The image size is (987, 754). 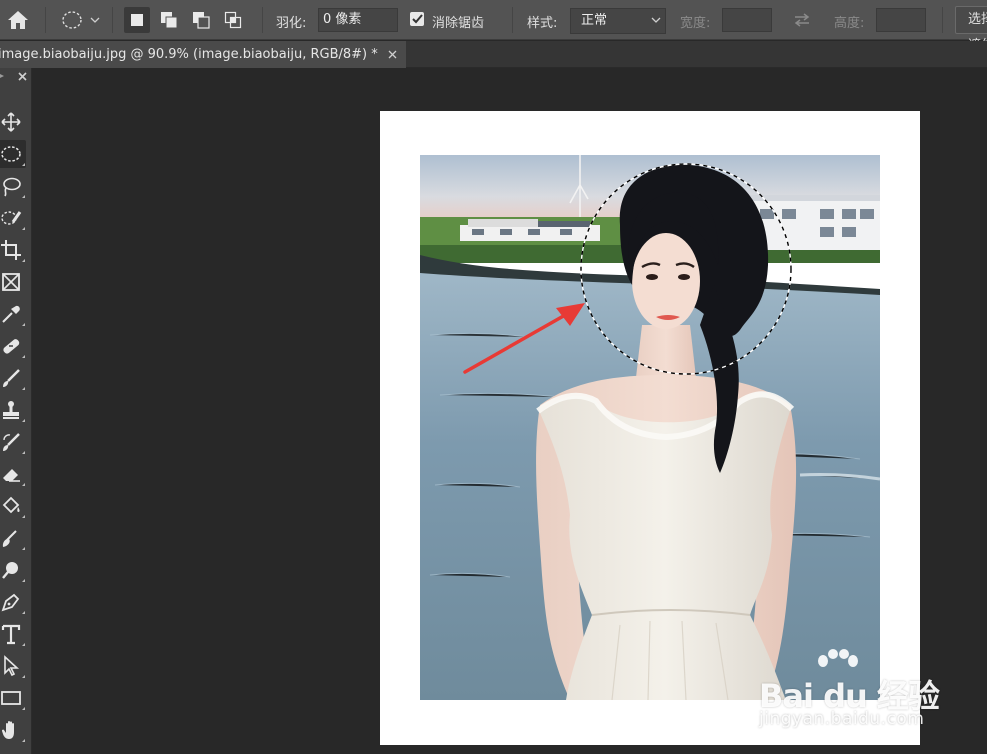 I want to click on baidu-jingyan-watermark: Bai du 经验 jingyan.baidu.com, so click(x=871, y=693).